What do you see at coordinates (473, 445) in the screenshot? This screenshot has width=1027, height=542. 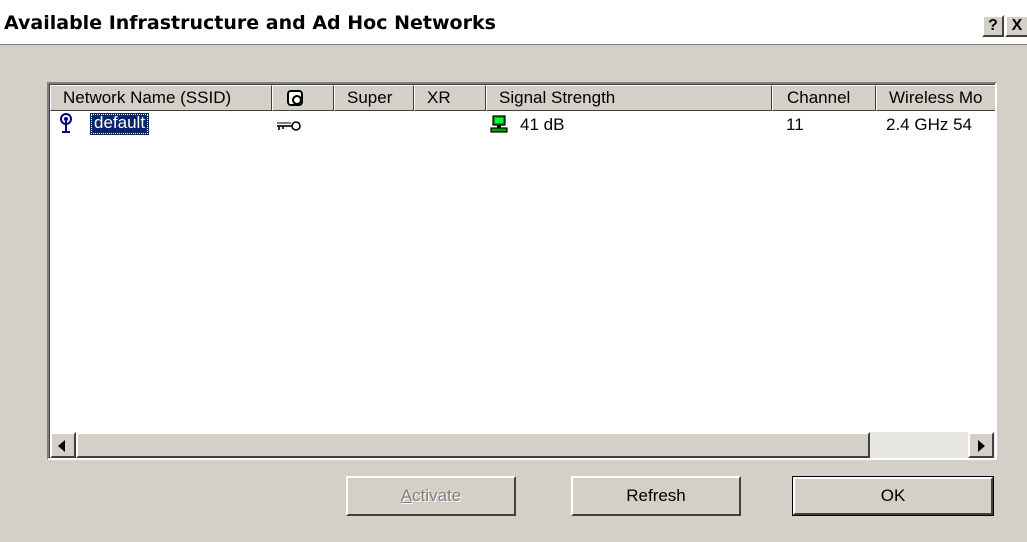 I see `scrollbar-thumb` at bounding box center [473, 445].